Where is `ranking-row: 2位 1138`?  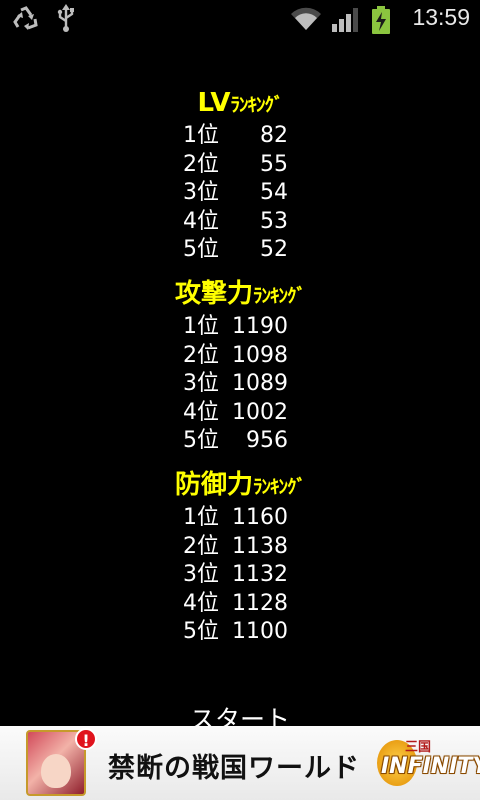
ranking-row: 2位 1138 is located at coordinates (240, 547).